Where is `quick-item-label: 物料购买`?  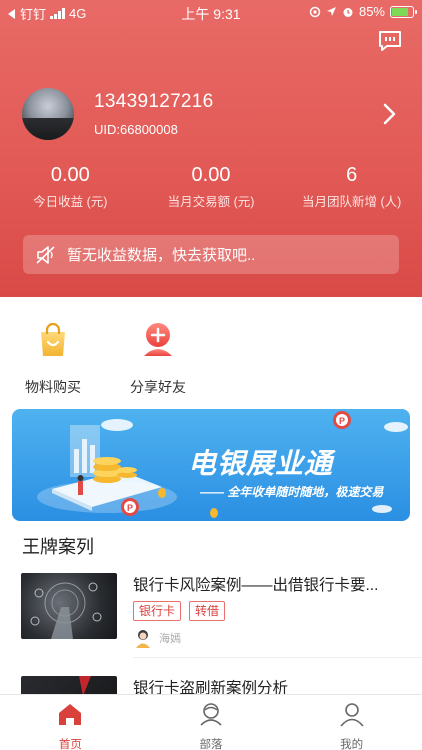
quick-item-label: 物料购买 is located at coordinates (53, 387).